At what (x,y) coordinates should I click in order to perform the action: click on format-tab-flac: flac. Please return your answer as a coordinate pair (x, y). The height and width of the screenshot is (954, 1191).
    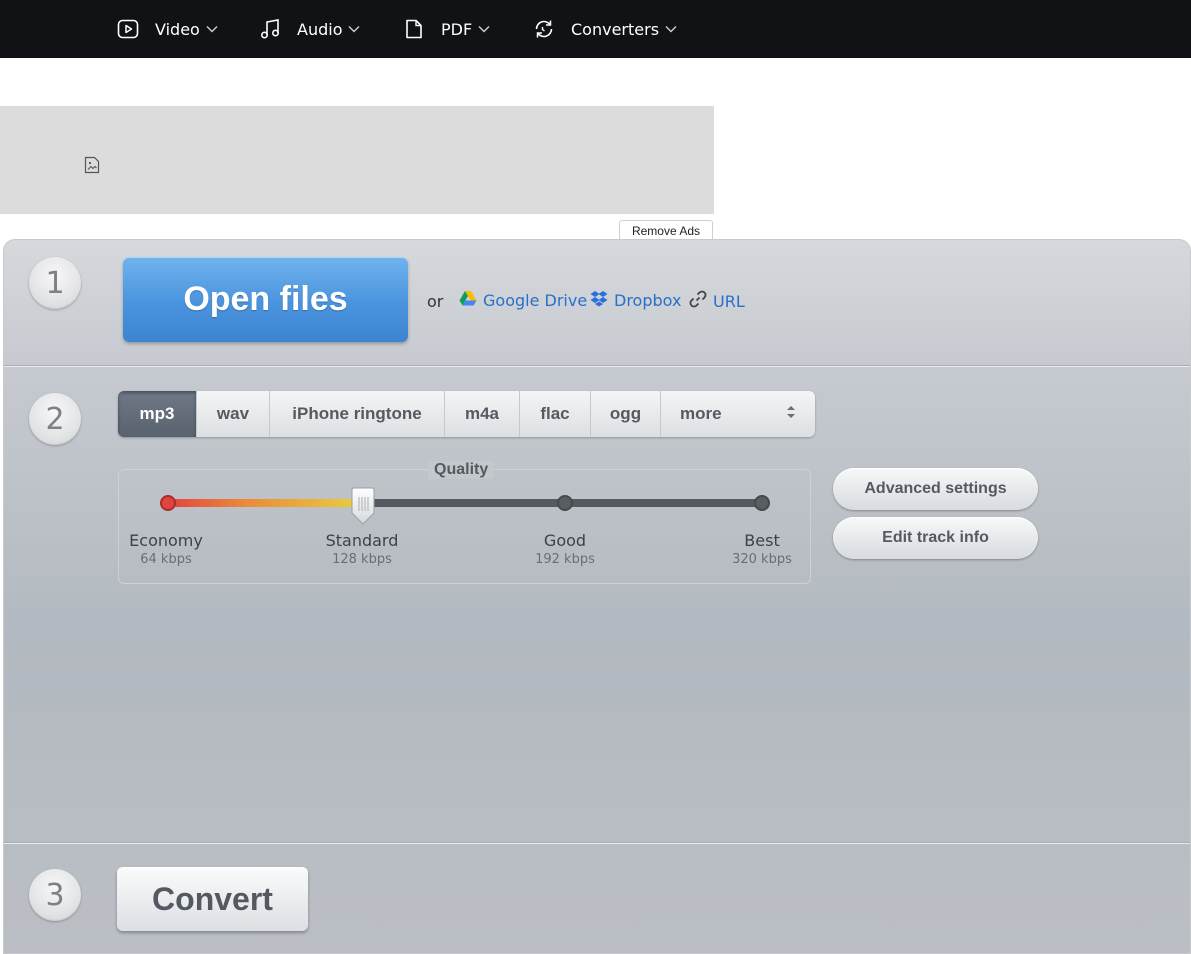
    Looking at the image, I should click on (555, 414).